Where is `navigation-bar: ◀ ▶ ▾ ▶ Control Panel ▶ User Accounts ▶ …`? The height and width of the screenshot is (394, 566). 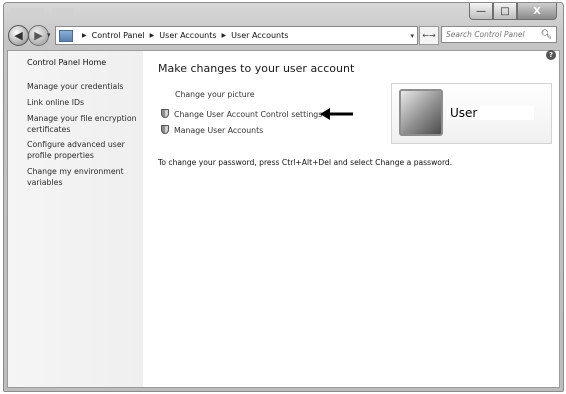 navigation-bar: ◀ ▶ ▾ ▶ Control Panel ▶ User Accounts ▶ … is located at coordinates (283, 35).